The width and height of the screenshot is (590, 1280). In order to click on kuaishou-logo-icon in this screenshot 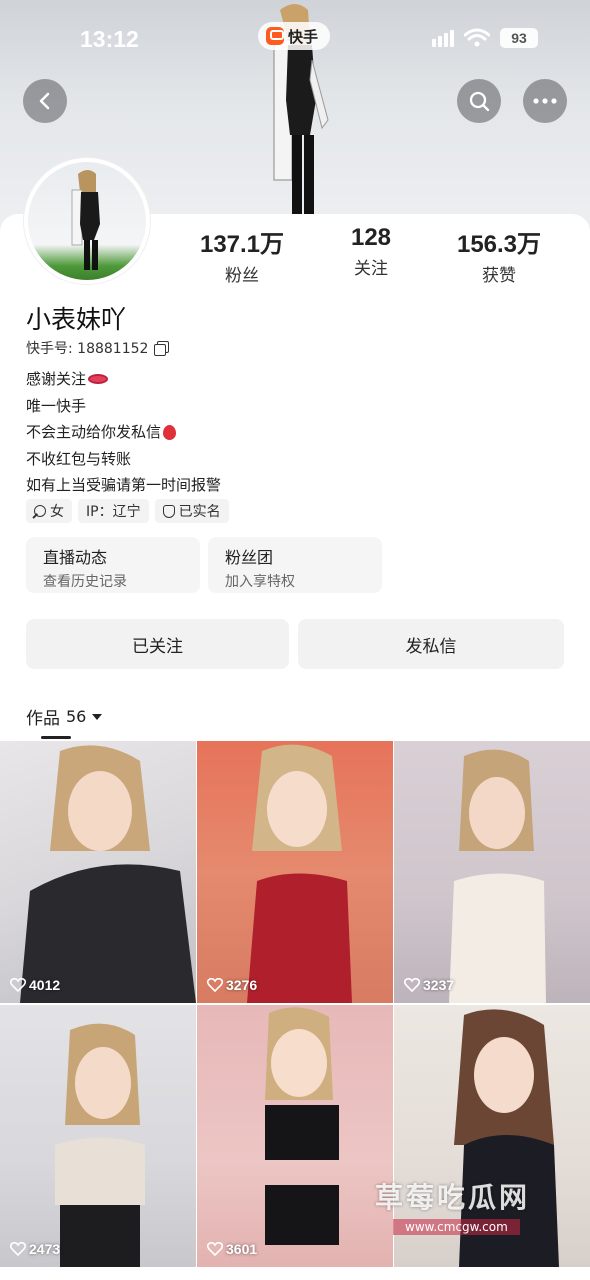, I will do `click(275, 36)`.